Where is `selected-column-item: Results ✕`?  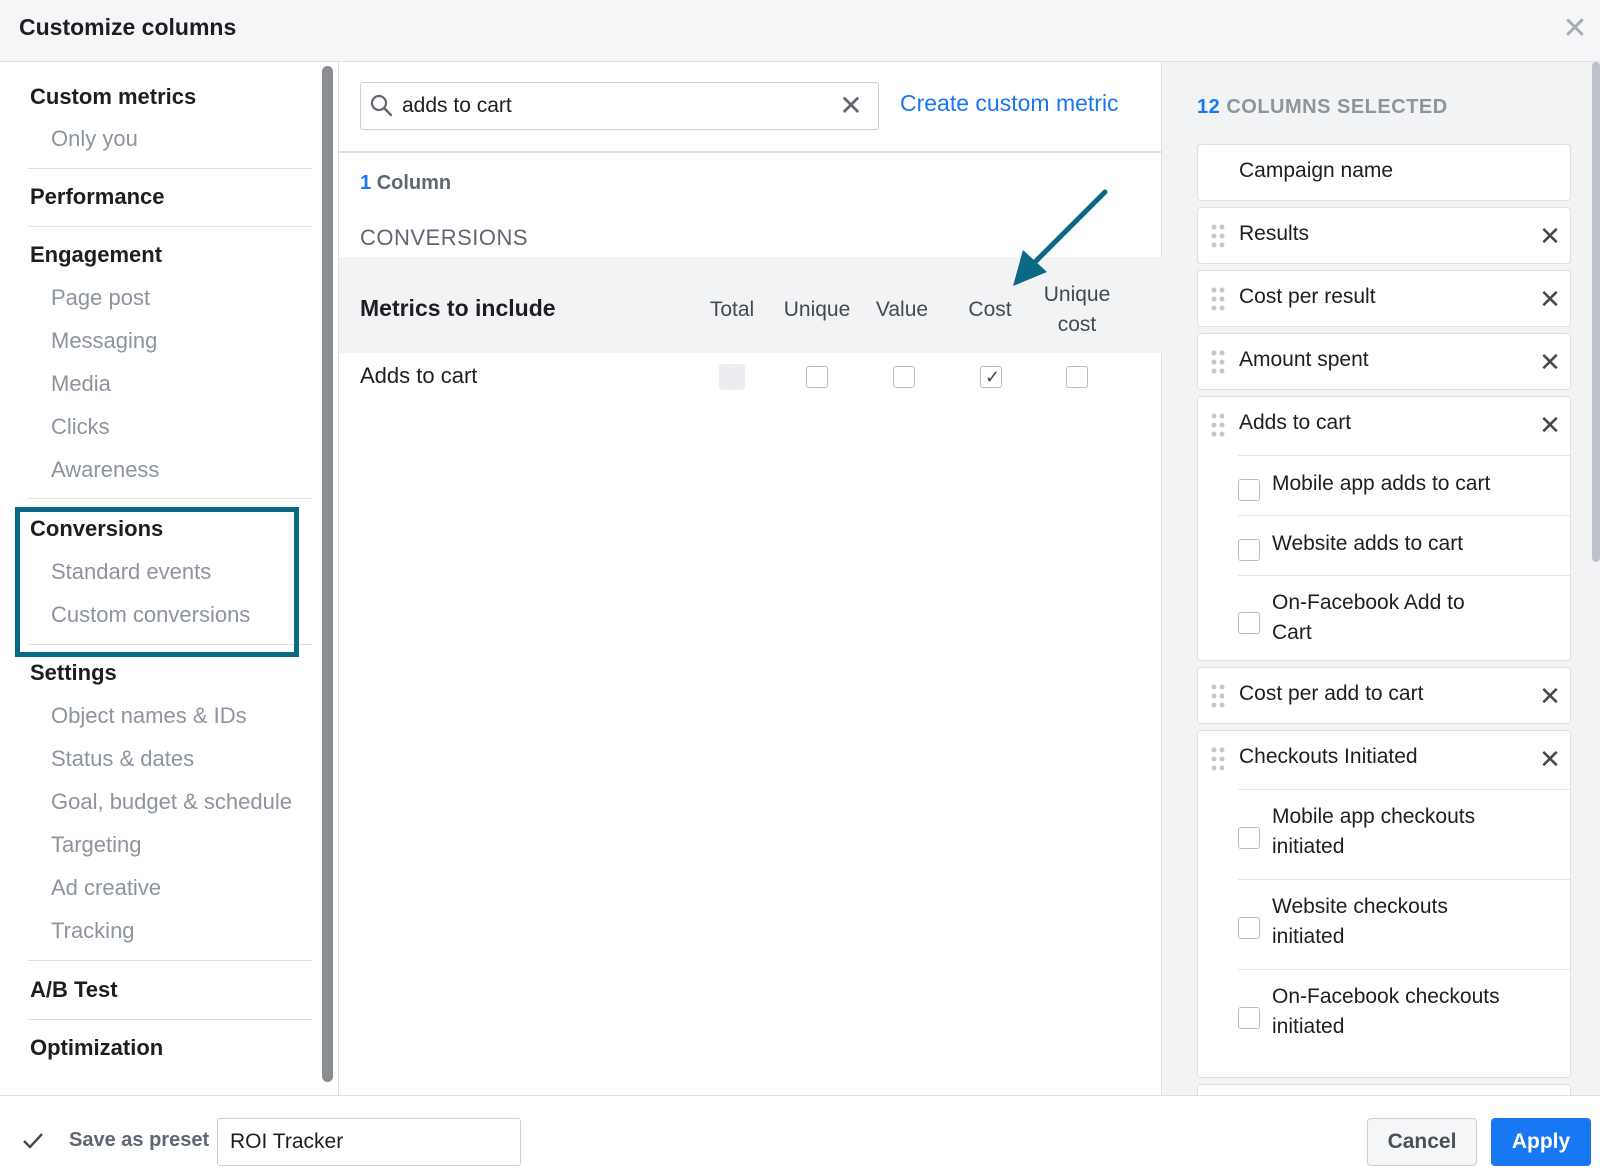 selected-column-item: Results ✕ is located at coordinates (1384, 235).